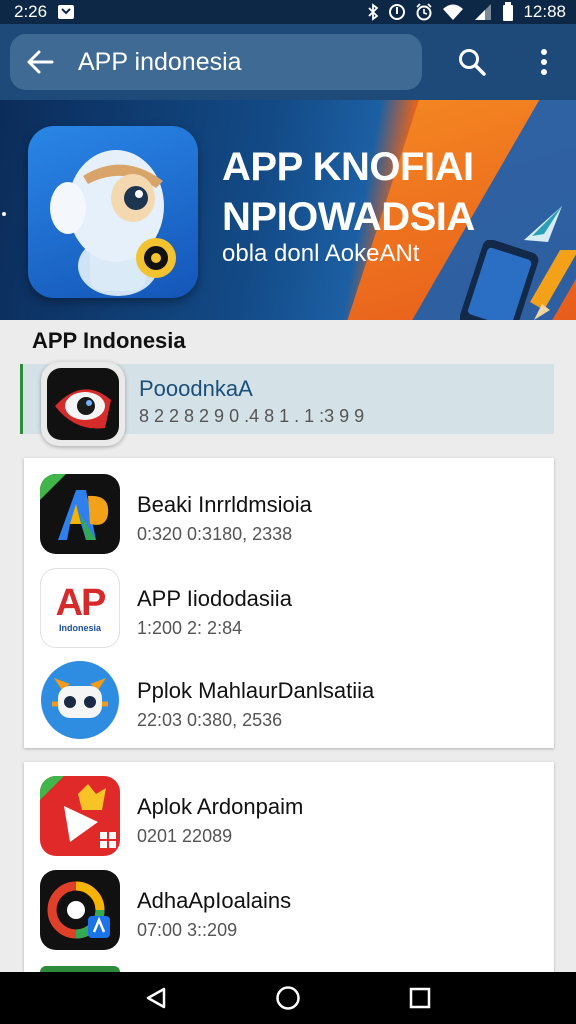  I want to click on list-item: Beaki Inrrldmsioia 0:320 0:3180, 2338, so click(289, 514).